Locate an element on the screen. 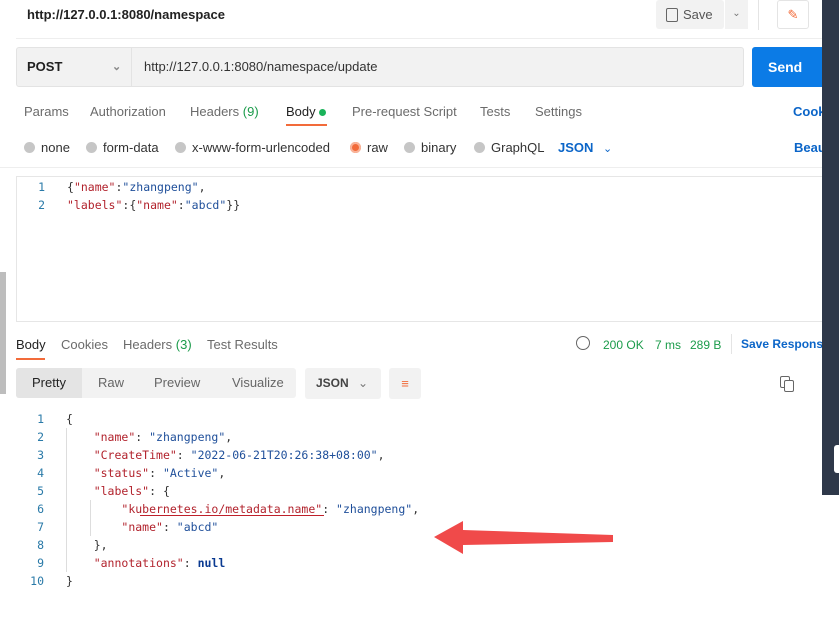  radio-x-www-form-urlencoded: x-www-form-urlencoded is located at coordinates (252, 147).